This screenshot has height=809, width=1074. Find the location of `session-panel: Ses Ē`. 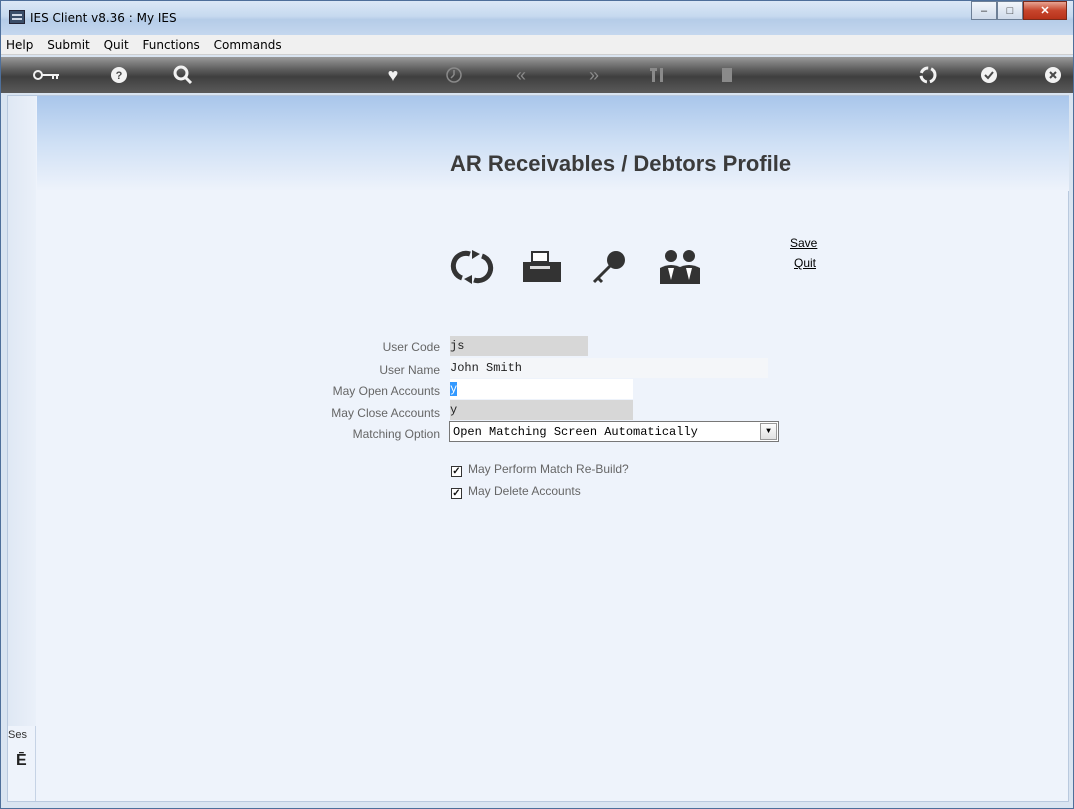

session-panel: Ses Ē is located at coordinates (22, 448).